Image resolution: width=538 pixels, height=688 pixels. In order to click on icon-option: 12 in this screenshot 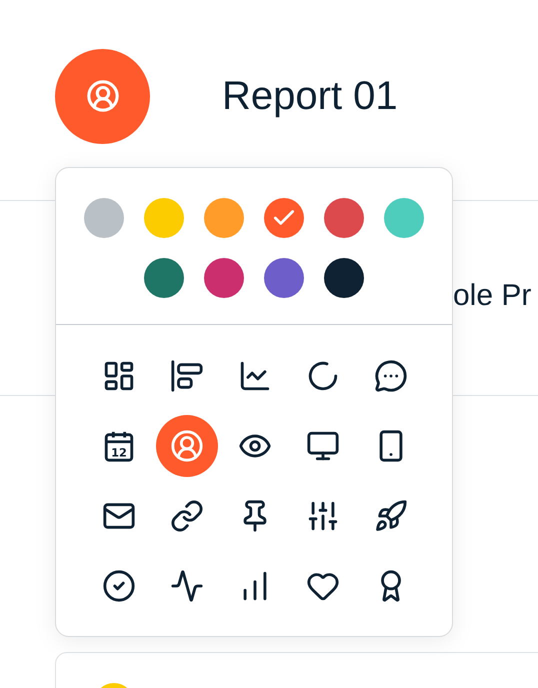, I will do `click(119, 446)`.